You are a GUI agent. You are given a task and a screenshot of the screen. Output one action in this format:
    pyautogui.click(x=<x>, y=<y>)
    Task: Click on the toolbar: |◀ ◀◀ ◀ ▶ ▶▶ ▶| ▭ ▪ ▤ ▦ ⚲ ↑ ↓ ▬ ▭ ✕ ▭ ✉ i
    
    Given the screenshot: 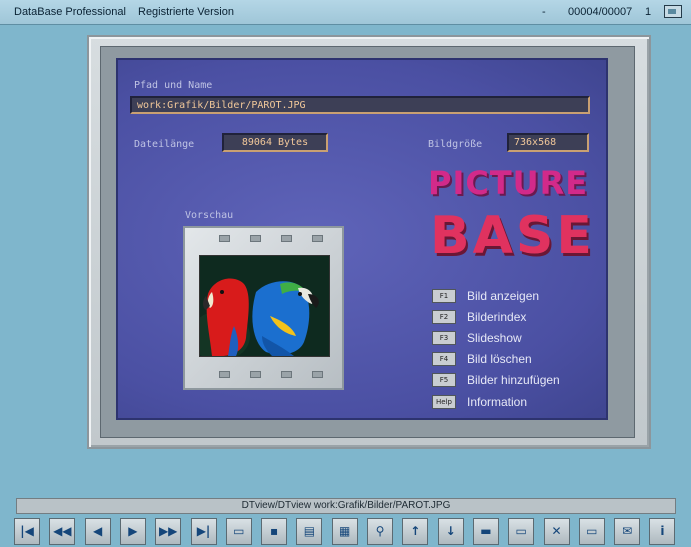 What is the action you would take?
    pyautogui.click(x=352, y=532)
    